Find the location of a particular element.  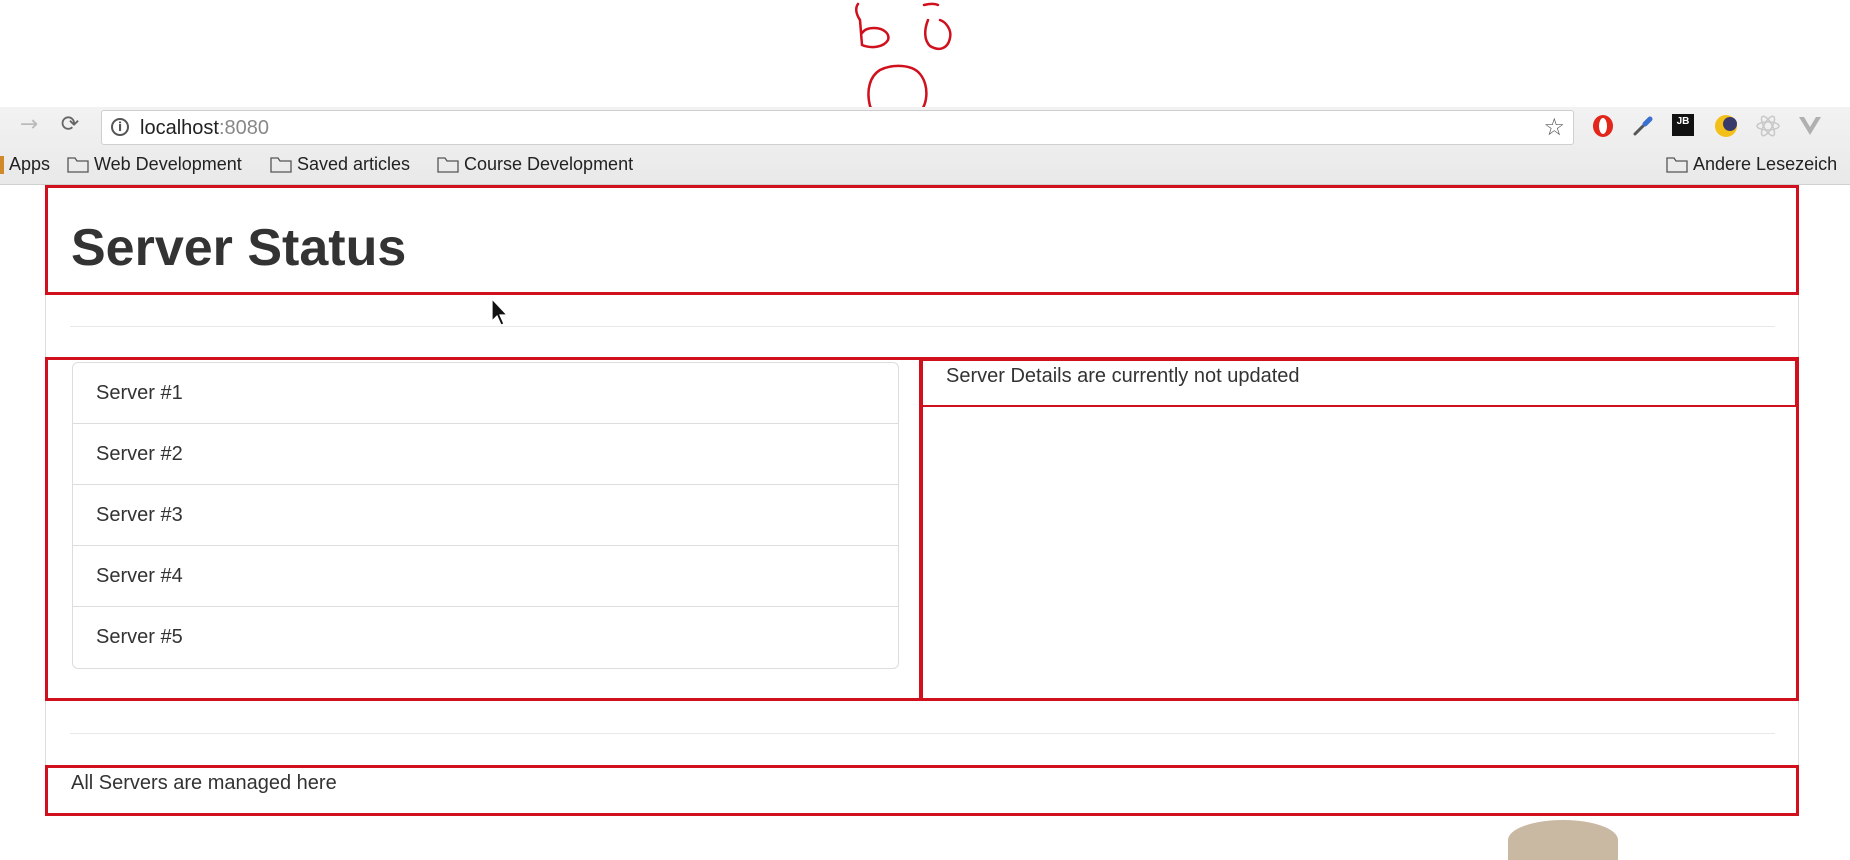

bookmark-other: Andere Lesezeich is located at coordinates (1751, 164).